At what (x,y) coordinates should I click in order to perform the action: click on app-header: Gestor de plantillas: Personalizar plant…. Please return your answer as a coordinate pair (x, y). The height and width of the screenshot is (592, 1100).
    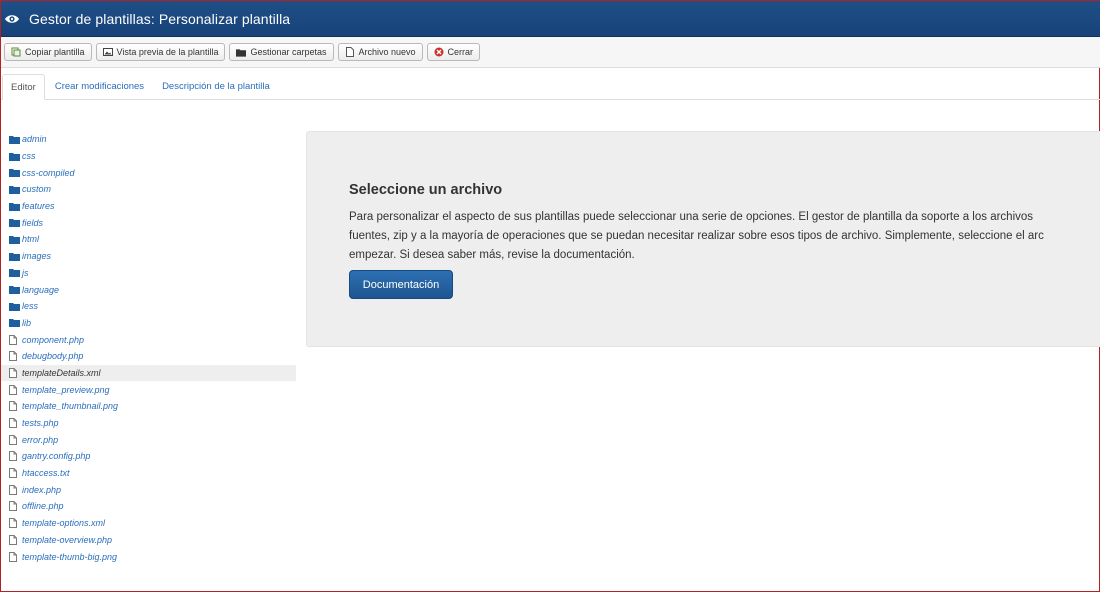
    Looking at the image, I should click on (550, 19).